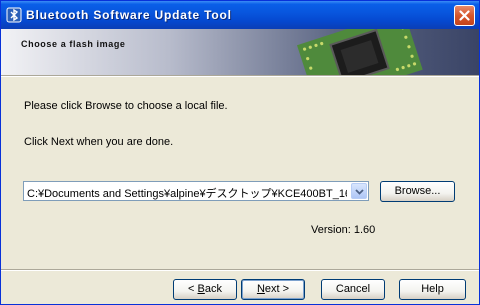 The width and height of the screenshot is (480, 305). I want to click on close-icon, so click(464, 15).